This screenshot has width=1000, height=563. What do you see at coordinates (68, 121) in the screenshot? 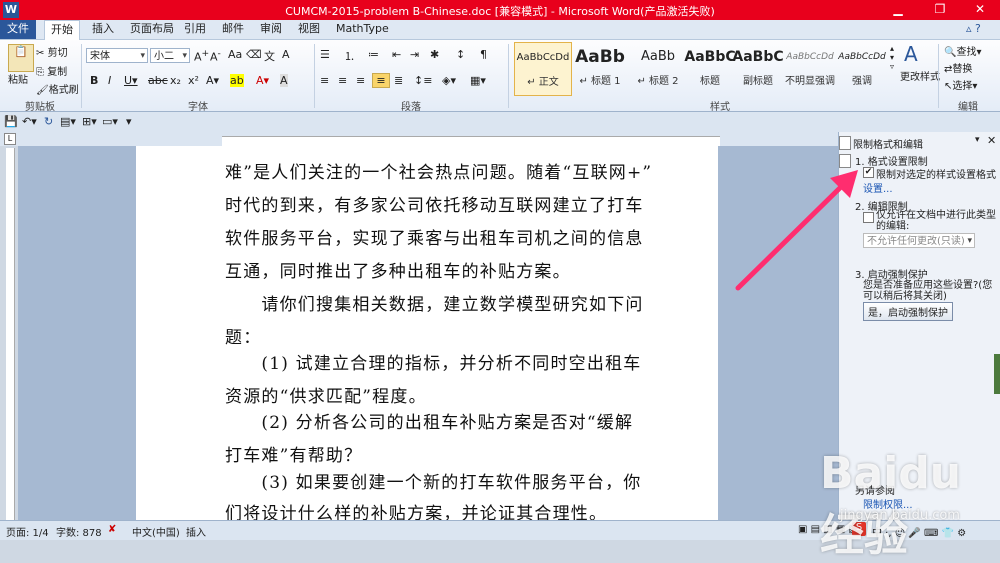
I see `quick-print-icon: ▤▾` at bounding box center [68, 121].